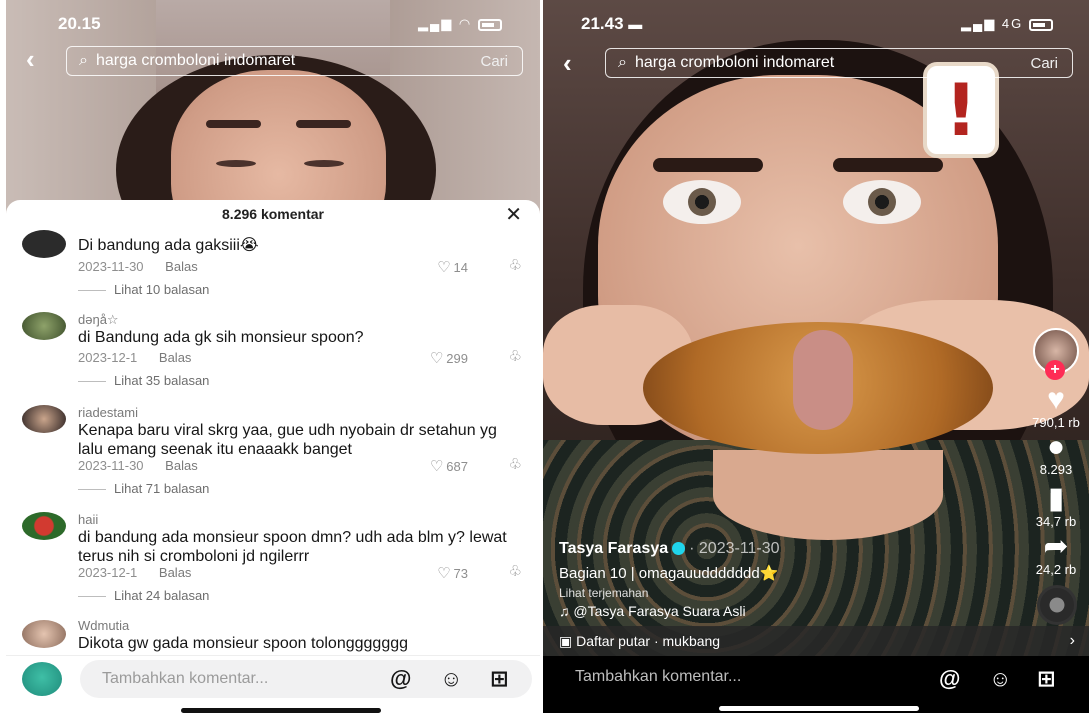 This screenshot has width=1089, height=713. Describe the element at coordinates (635, 24) in the screenshot. I see `bed-icon: ▬` at that location.